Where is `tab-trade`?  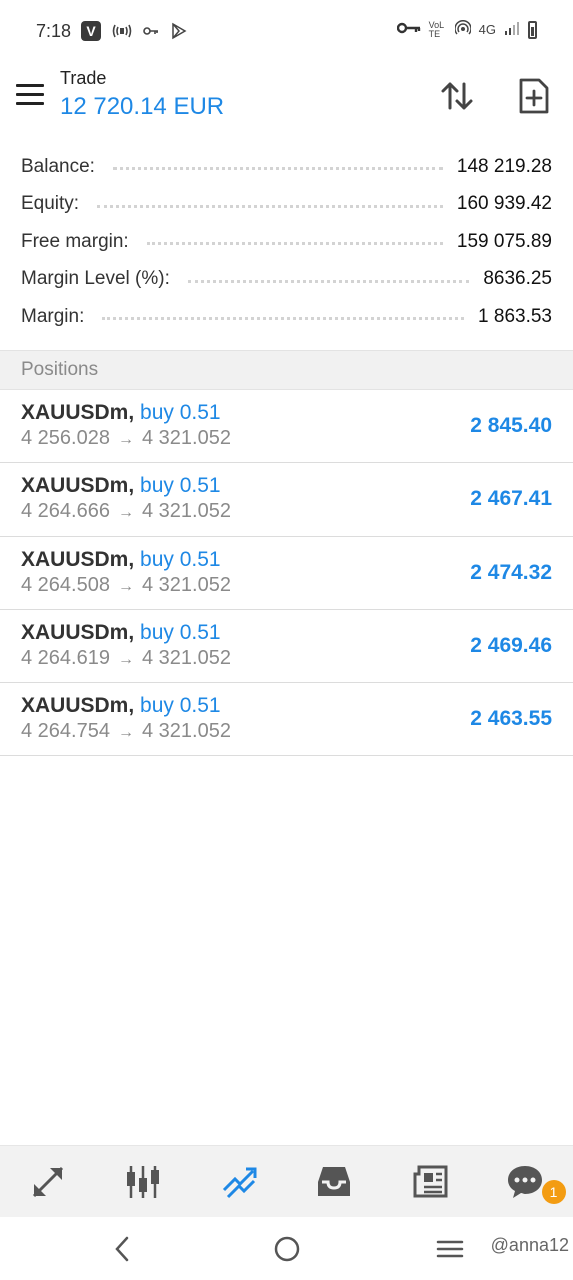 tab-trade is located at coordinates (239, 1181).